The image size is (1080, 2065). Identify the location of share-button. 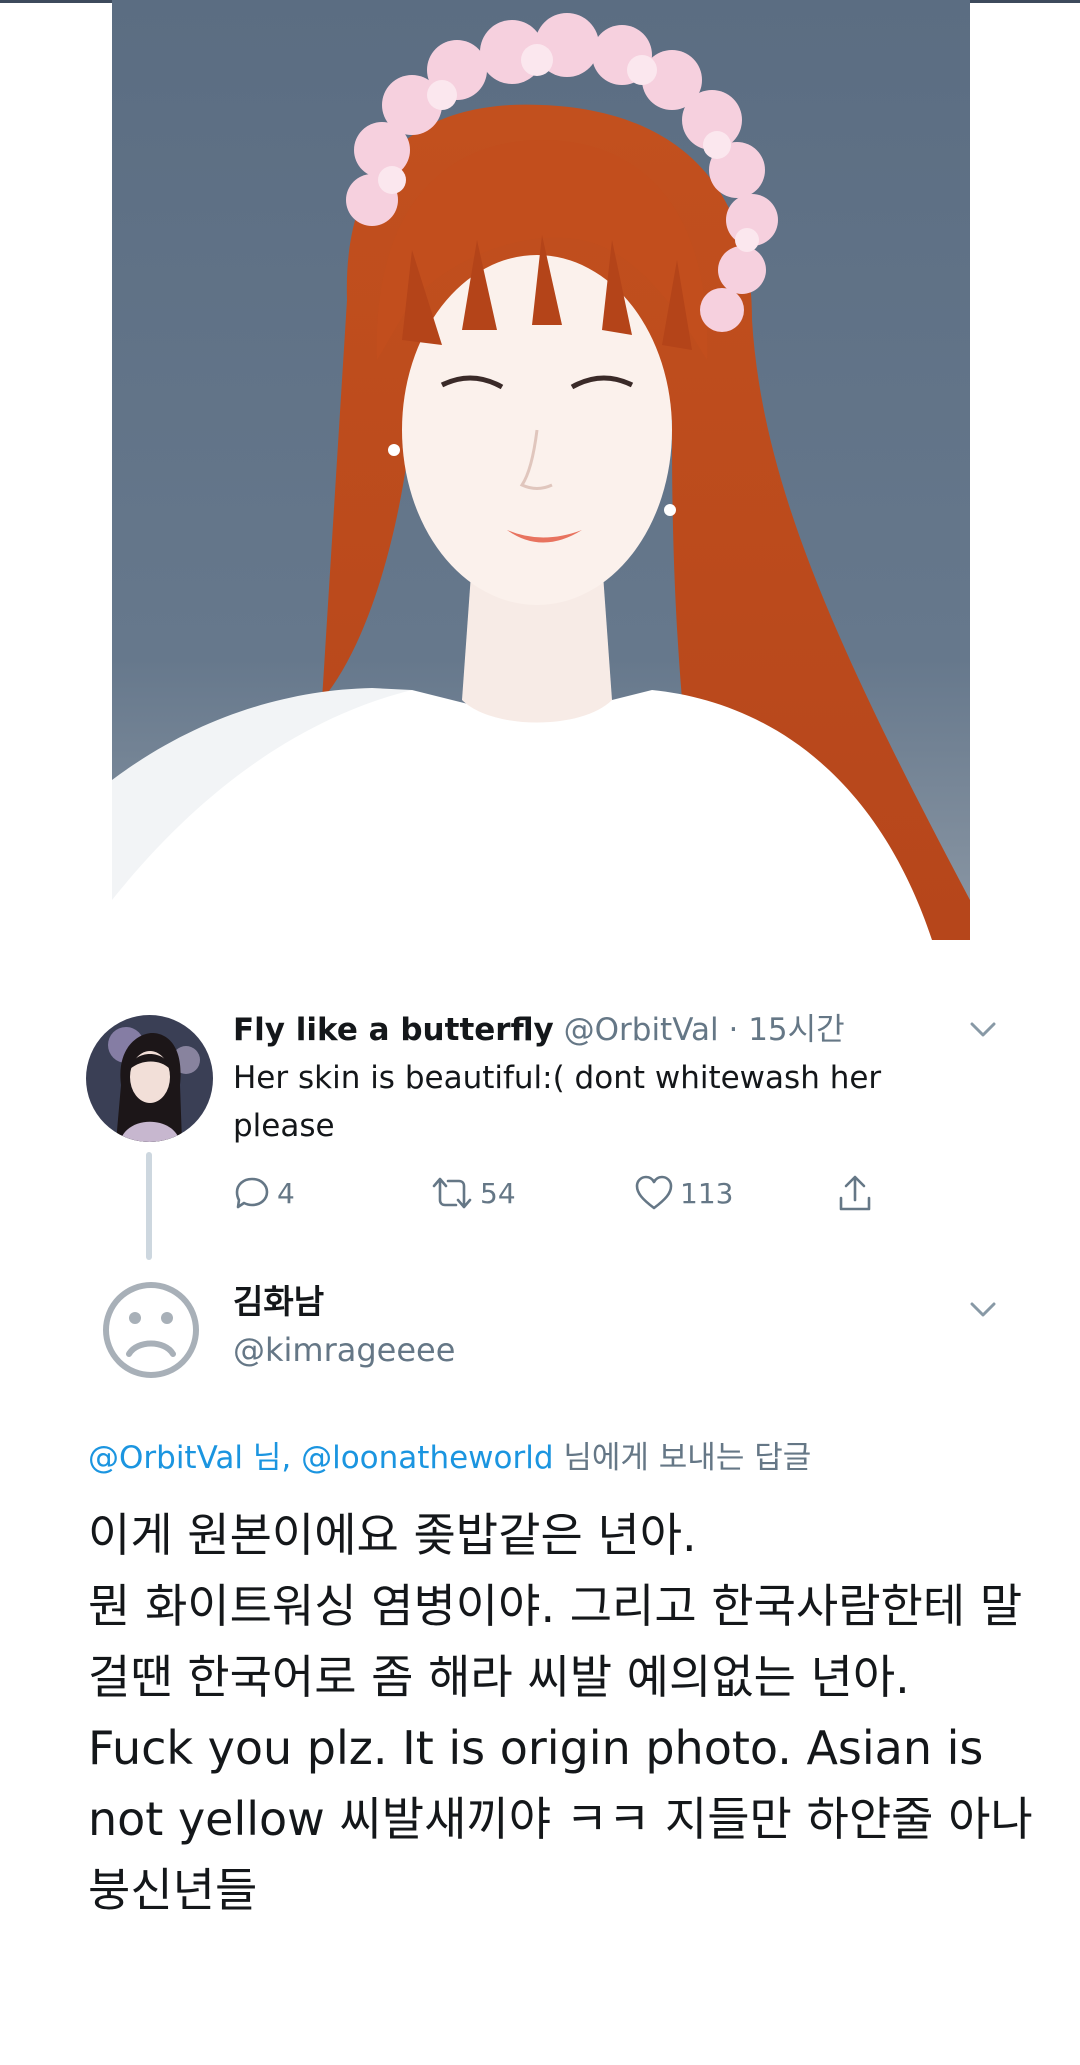
(855, 1194).